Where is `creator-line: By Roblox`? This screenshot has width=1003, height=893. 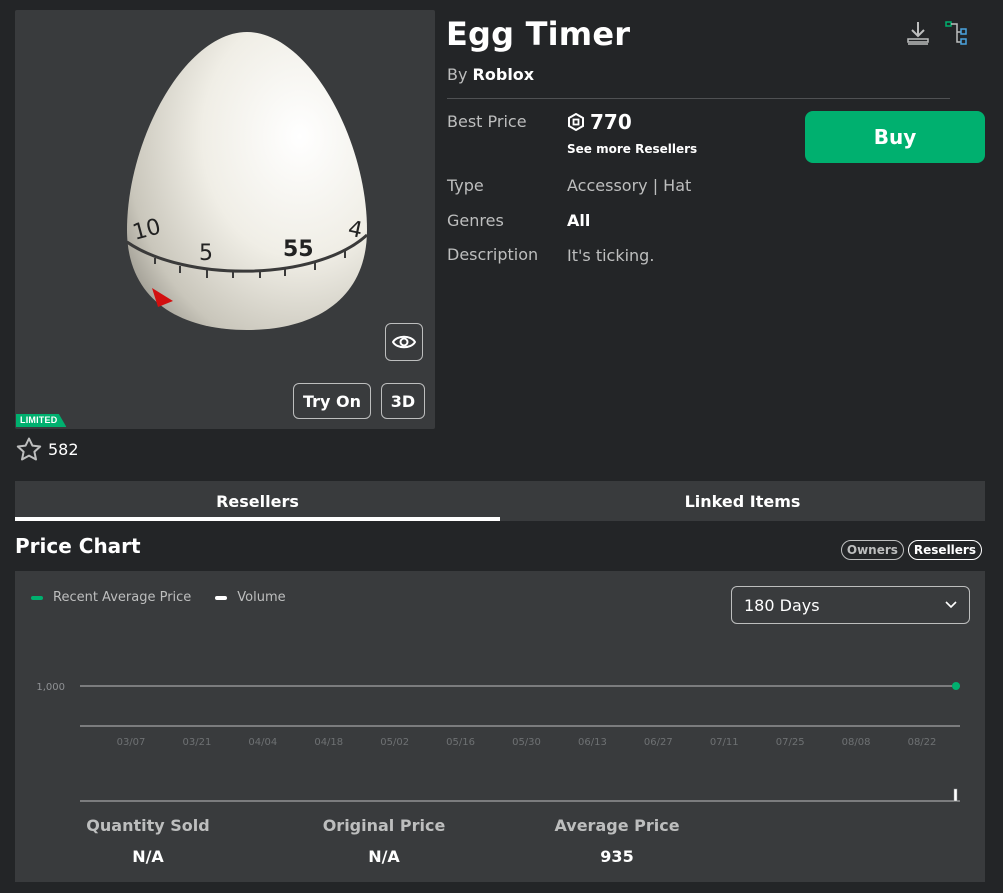
creator-line: By Roblox is located at coordinates (490, 74).